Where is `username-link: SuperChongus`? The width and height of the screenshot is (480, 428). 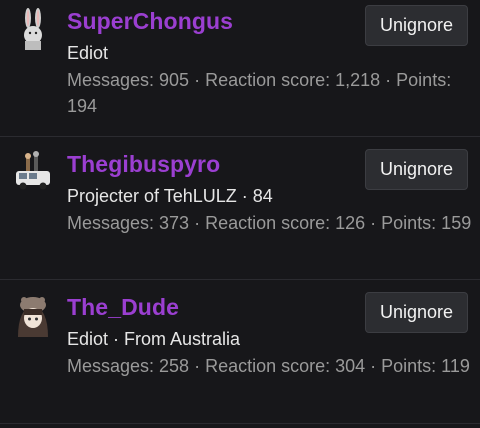
username-link: SuperChongus is located at coordinates (150, 21).